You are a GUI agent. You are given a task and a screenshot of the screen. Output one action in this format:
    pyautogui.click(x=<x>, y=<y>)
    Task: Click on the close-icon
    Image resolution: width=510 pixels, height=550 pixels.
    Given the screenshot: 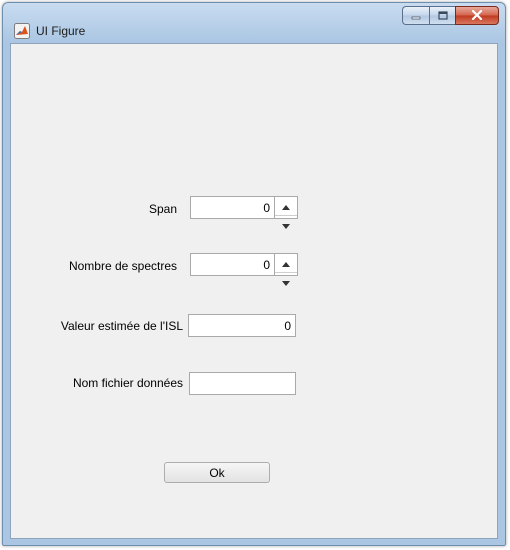 What is the action you would take?
    pyautogui.click(x=477, y=16)
    